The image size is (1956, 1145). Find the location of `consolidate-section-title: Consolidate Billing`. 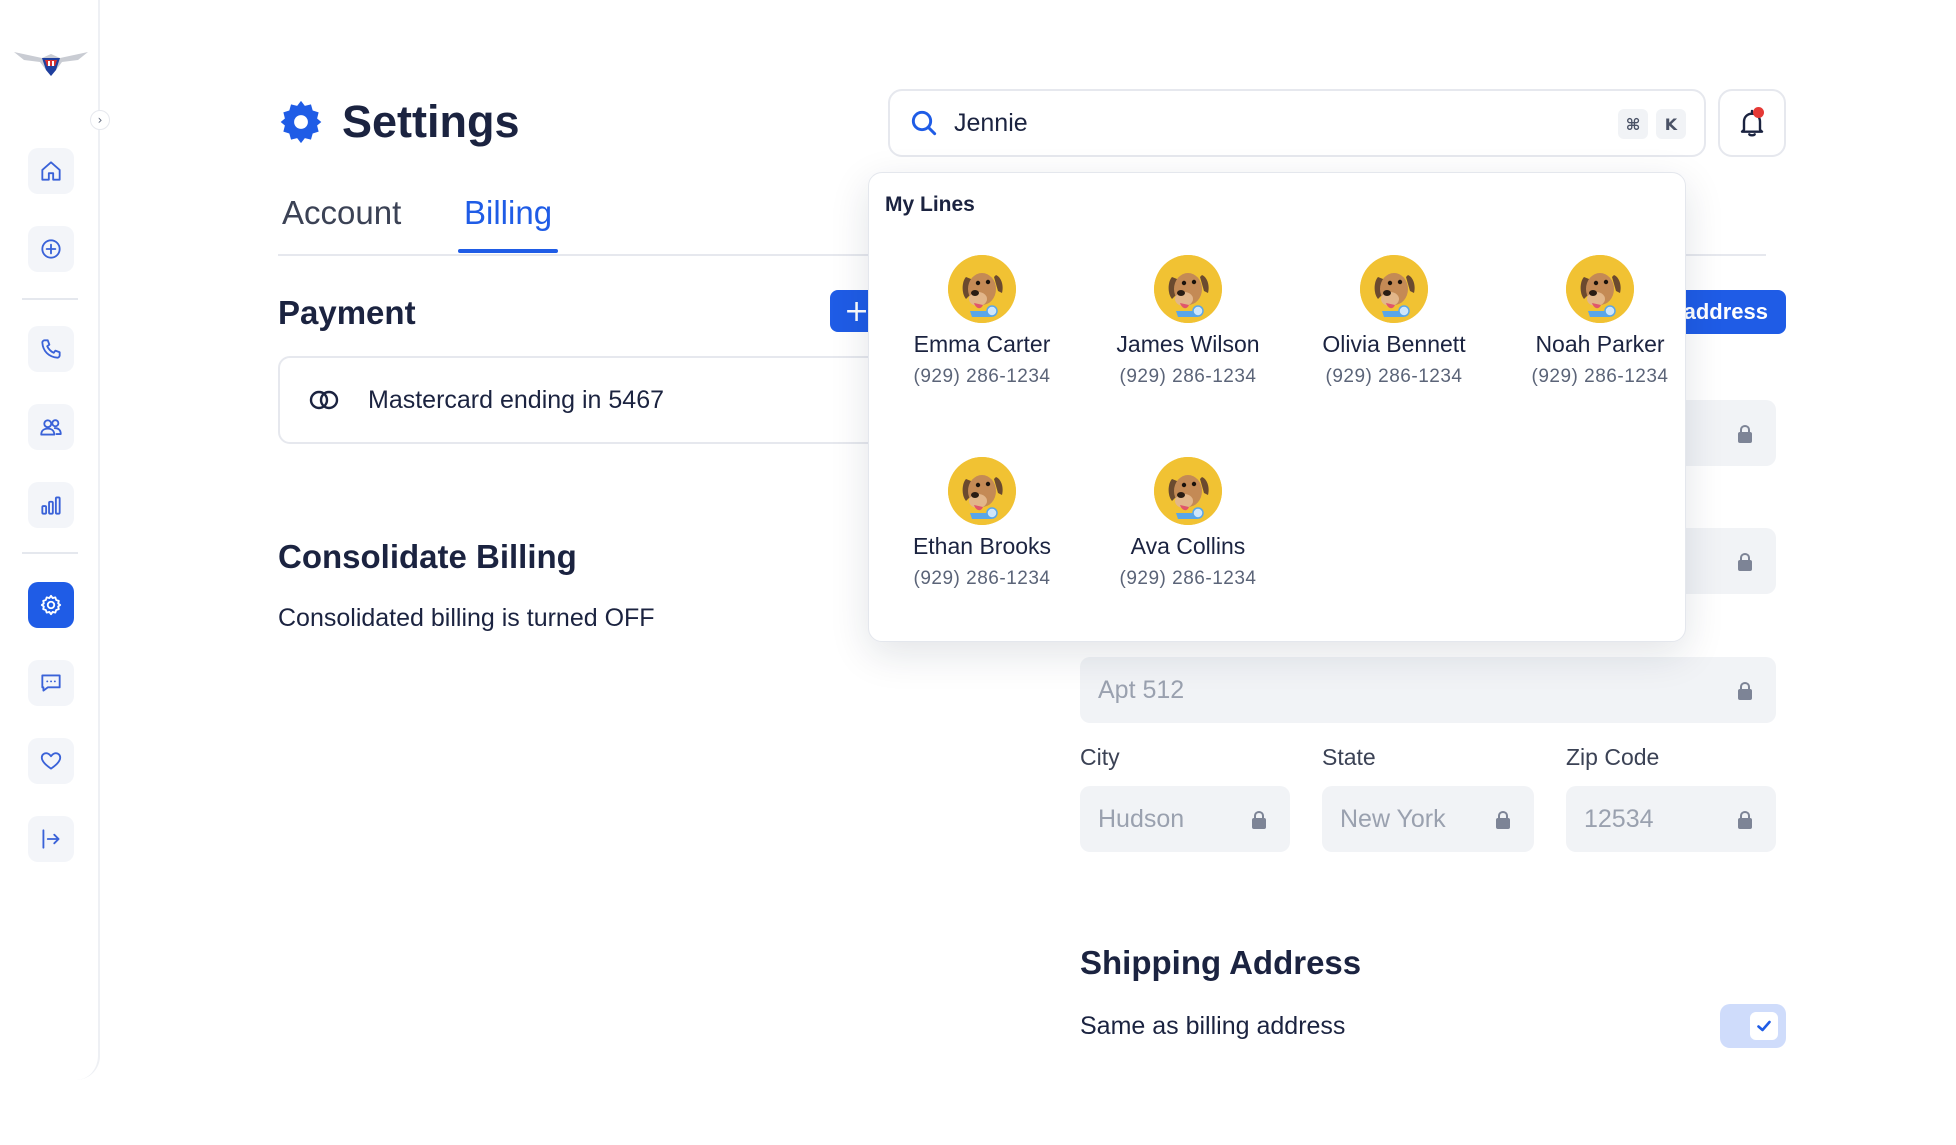

consolidate-section-title: Consolidate Billing is located at coordinates (427, 556).